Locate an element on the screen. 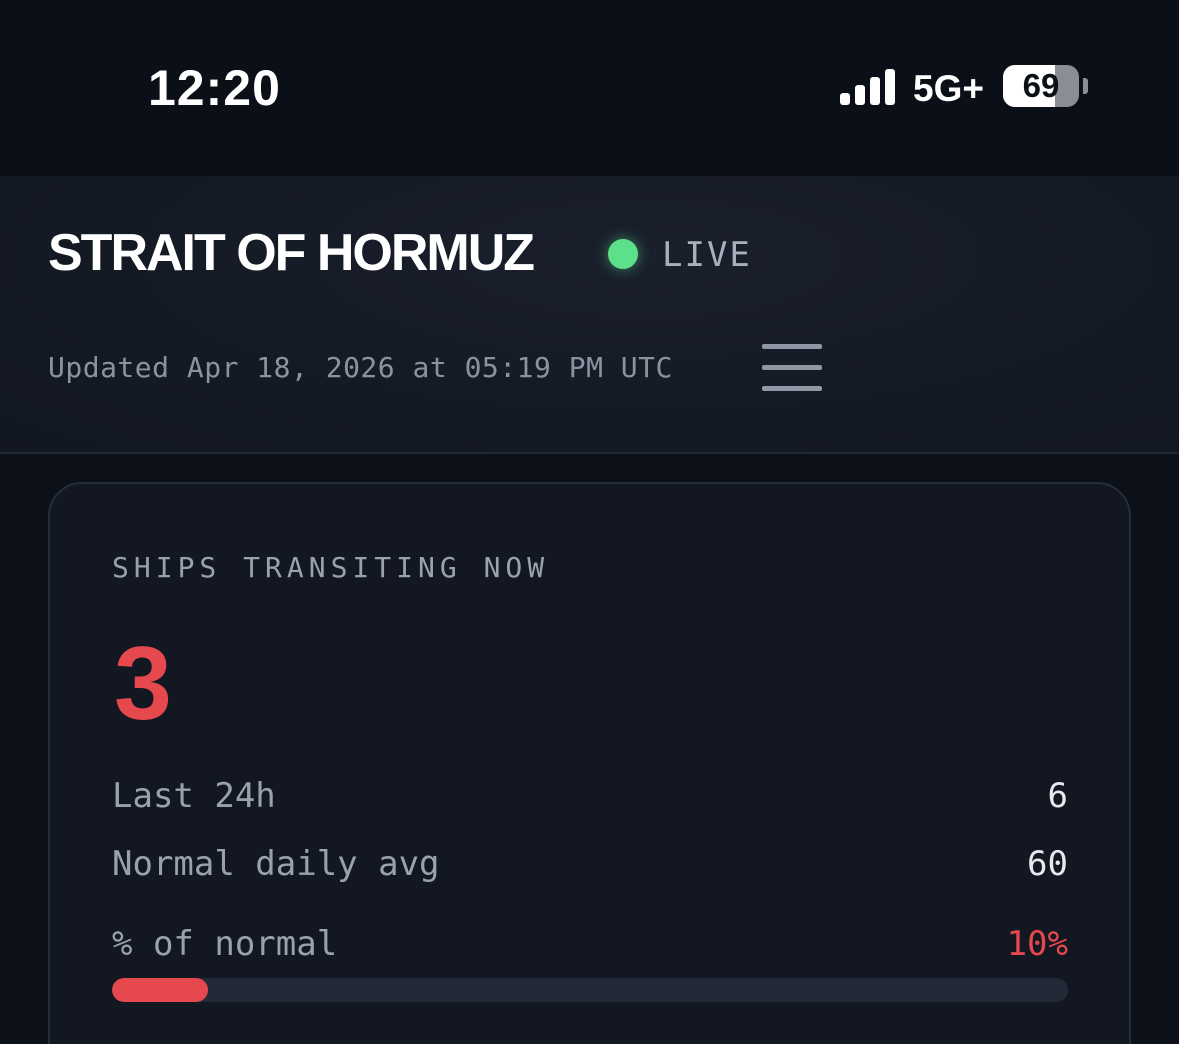 The height and width of the screenshot is (1044, 1179). updated-timestamp: Updated Apr 18, 2026 at 05:19 PM UTC is located at coordinates (360, 367).